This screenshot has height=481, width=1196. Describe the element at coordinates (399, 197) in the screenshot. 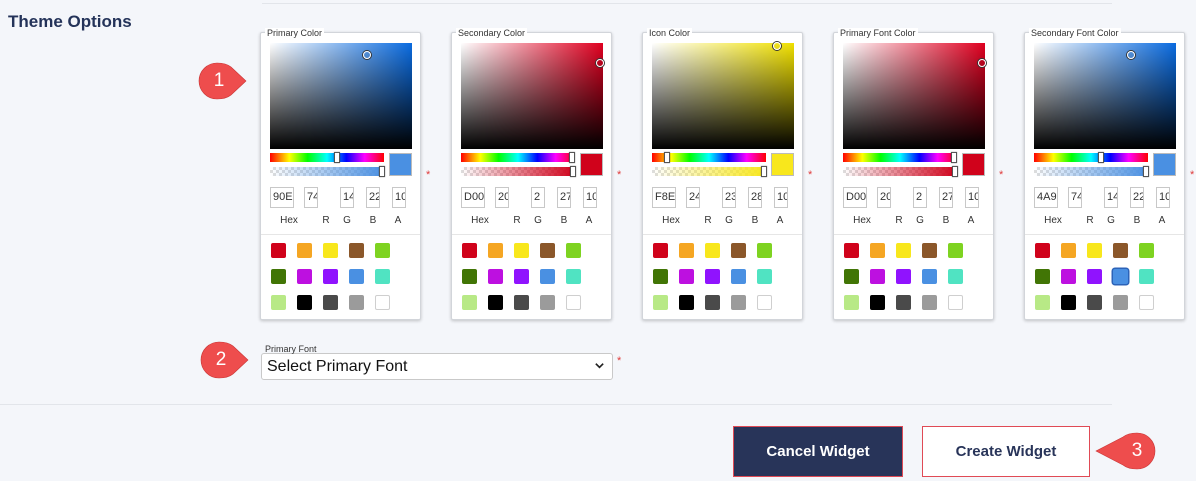

I see `a-input: 10` at that location.